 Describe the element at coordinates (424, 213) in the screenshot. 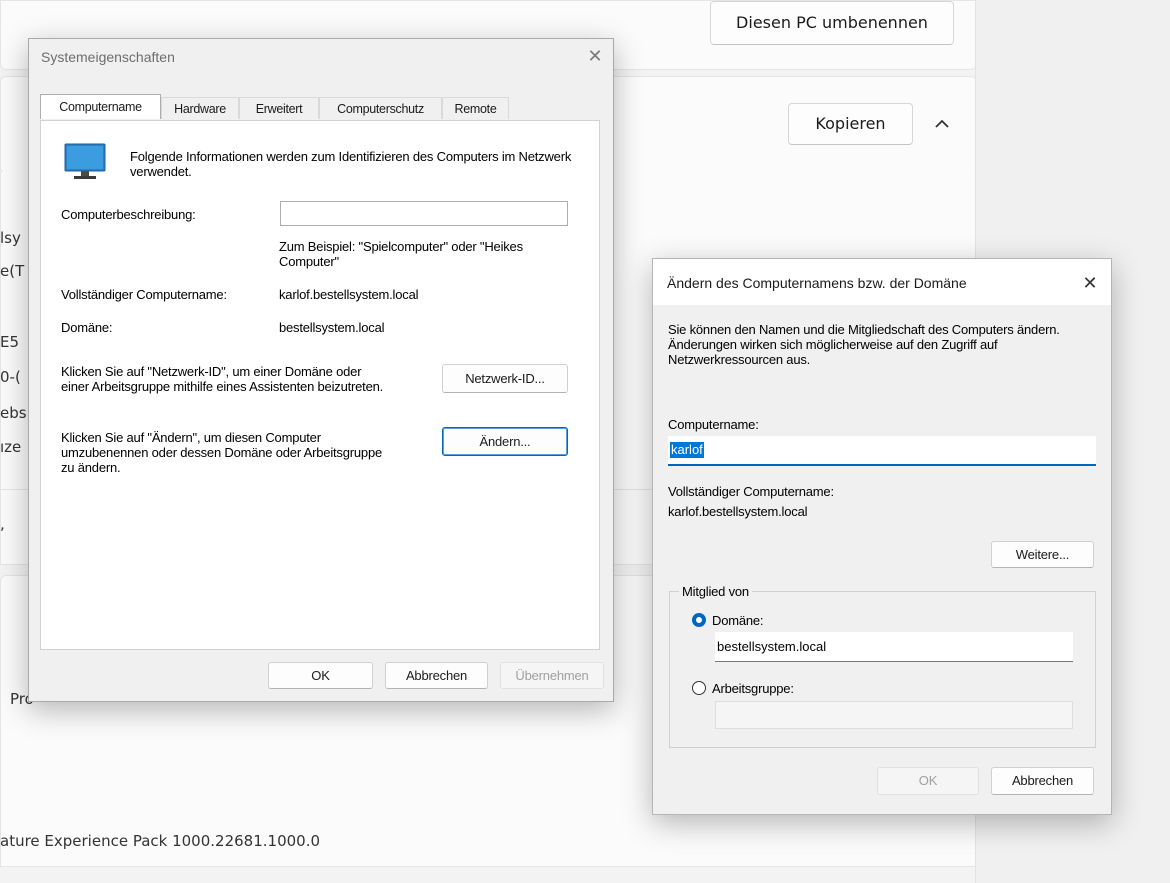

I see `computer-description-input` at that location.